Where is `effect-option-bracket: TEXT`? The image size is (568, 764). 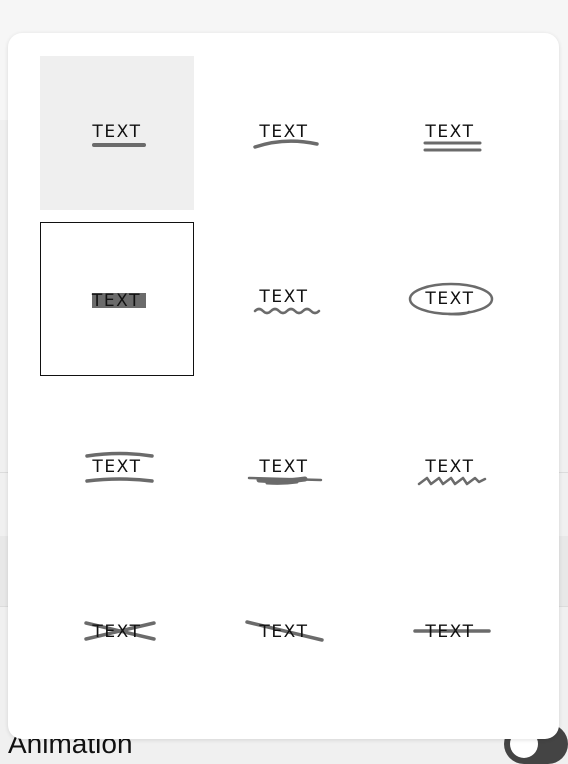
effect-option-bracket: TEXT is located at coordinates (117, 466).